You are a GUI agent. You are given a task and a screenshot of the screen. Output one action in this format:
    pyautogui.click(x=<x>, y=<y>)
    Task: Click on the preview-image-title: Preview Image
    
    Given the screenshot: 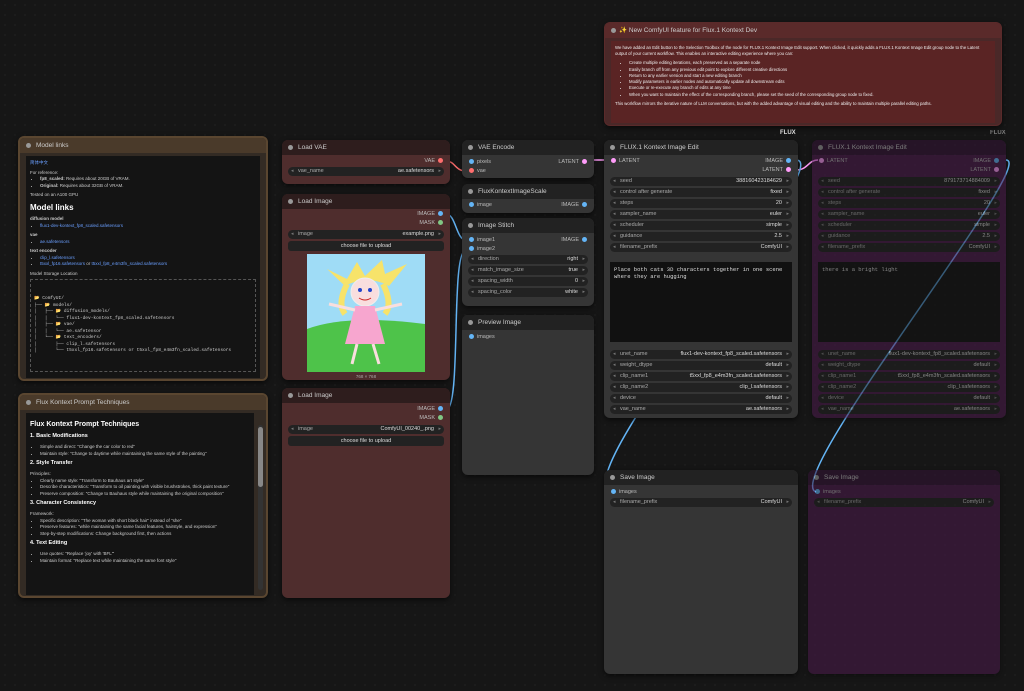 What is the action you would take?
    pyautogui.click(x=528, y=322)
    